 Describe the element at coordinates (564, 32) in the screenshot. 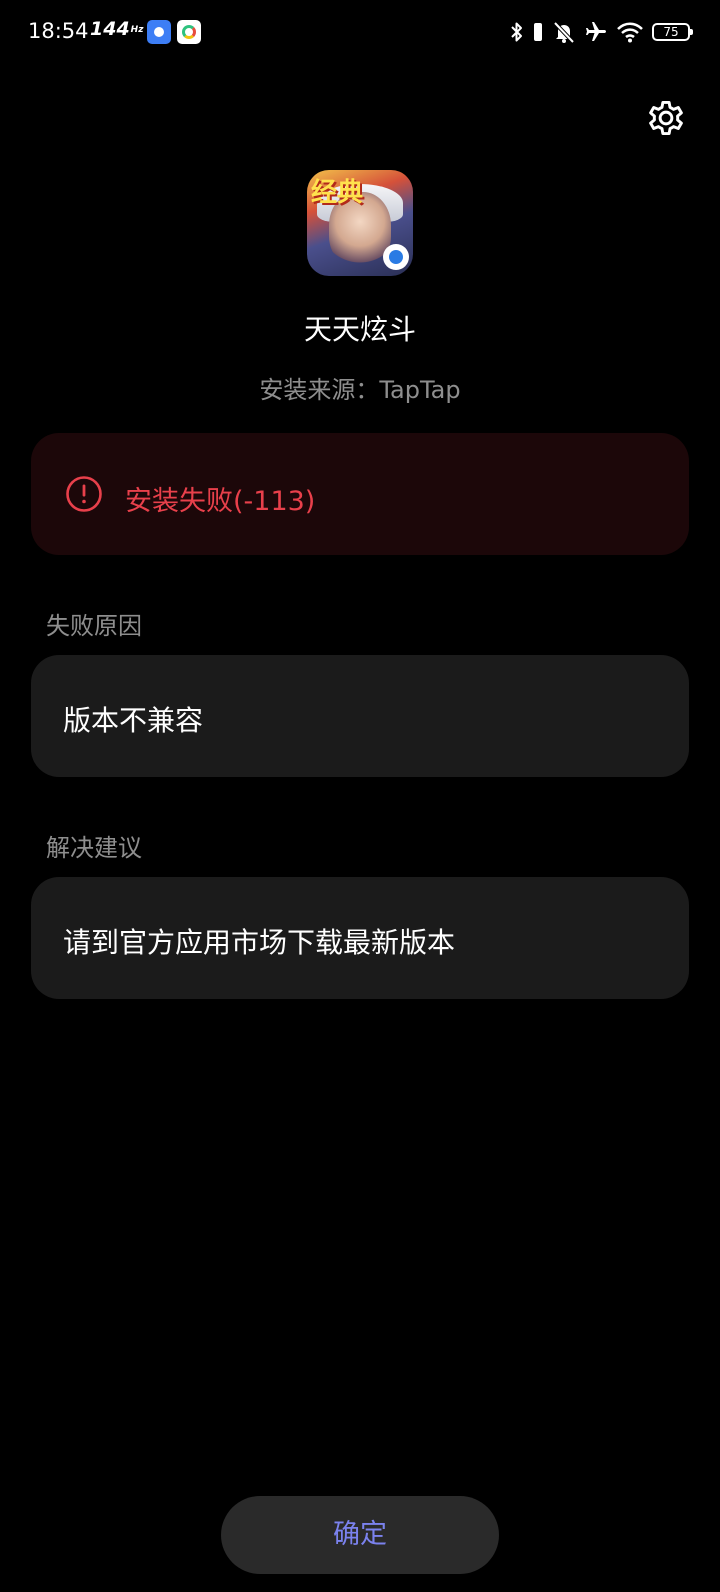

I see `mute-bell-icon` at that location.